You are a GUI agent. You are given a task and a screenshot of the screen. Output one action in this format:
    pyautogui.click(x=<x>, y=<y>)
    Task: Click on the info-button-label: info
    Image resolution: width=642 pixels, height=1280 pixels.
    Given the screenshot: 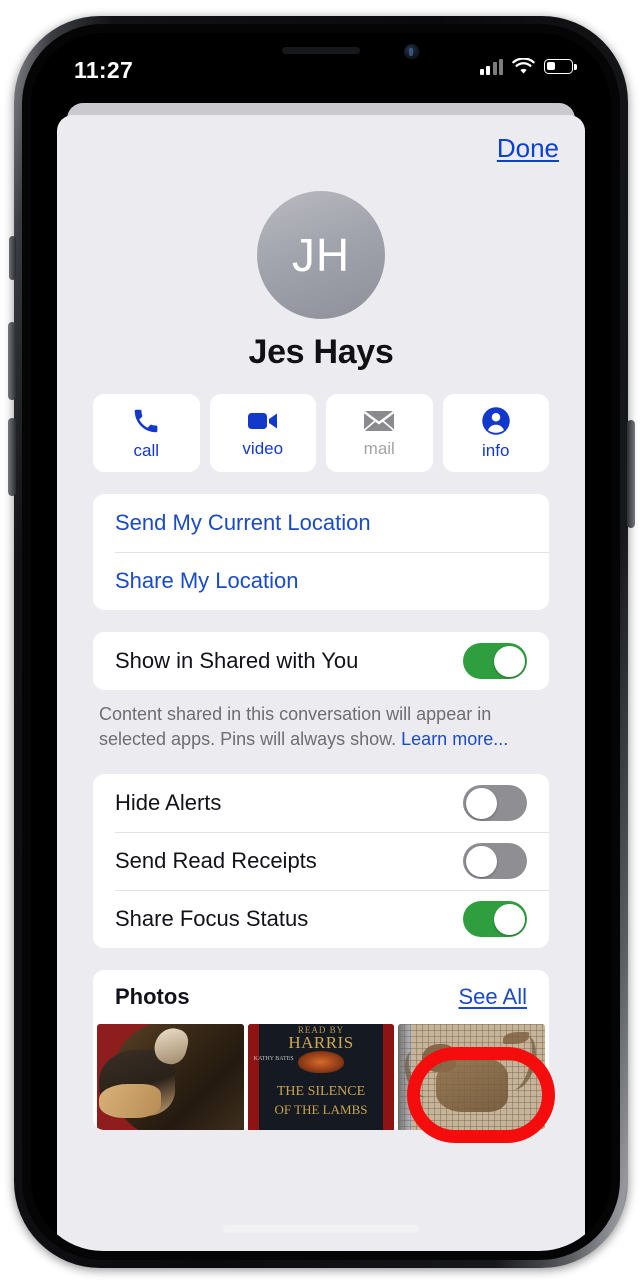 What is the action you would take?
    pyautogui.click(x=496, y=450)
    